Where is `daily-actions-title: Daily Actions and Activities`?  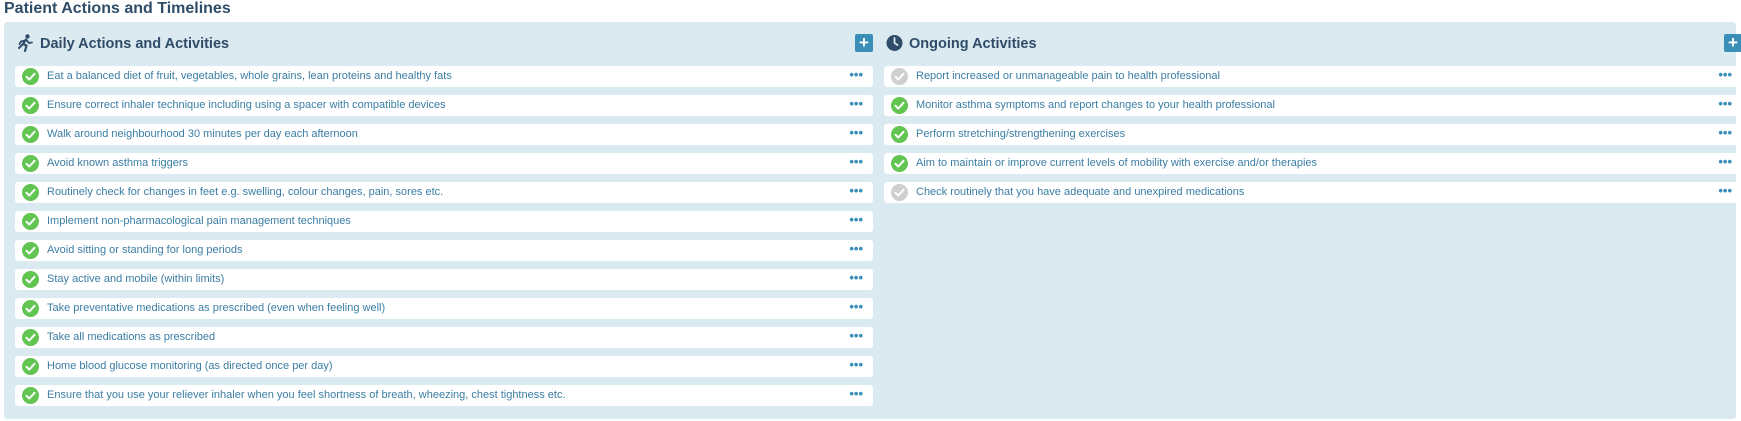 daily-actions-title: Daily Actions and Activities is located at coordinates (135, 44).